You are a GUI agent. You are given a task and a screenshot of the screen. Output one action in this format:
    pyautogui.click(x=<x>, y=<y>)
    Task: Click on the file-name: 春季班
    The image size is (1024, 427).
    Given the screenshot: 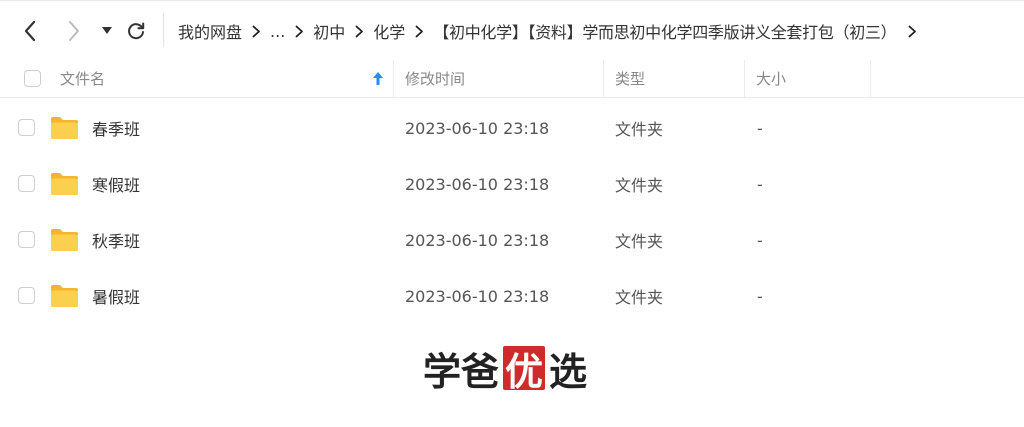 What is the action you would take?
    pyautogui.click(x=116, y=128)
    